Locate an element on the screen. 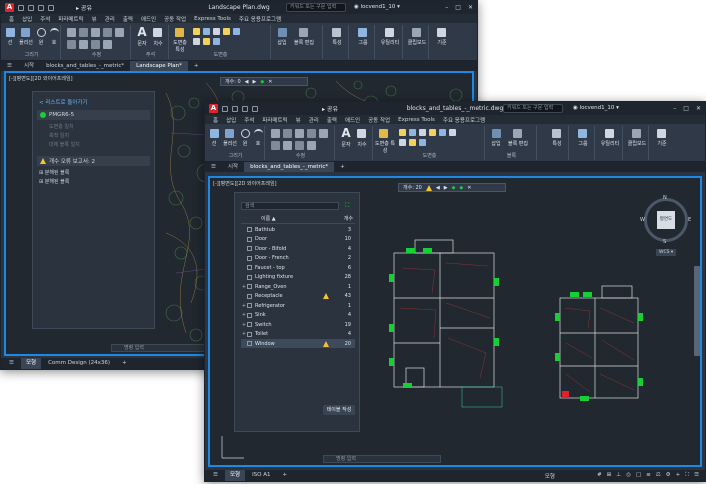 This screenshot has width=706, height=484. plus-icon: + is located at coordinates (678, 475).